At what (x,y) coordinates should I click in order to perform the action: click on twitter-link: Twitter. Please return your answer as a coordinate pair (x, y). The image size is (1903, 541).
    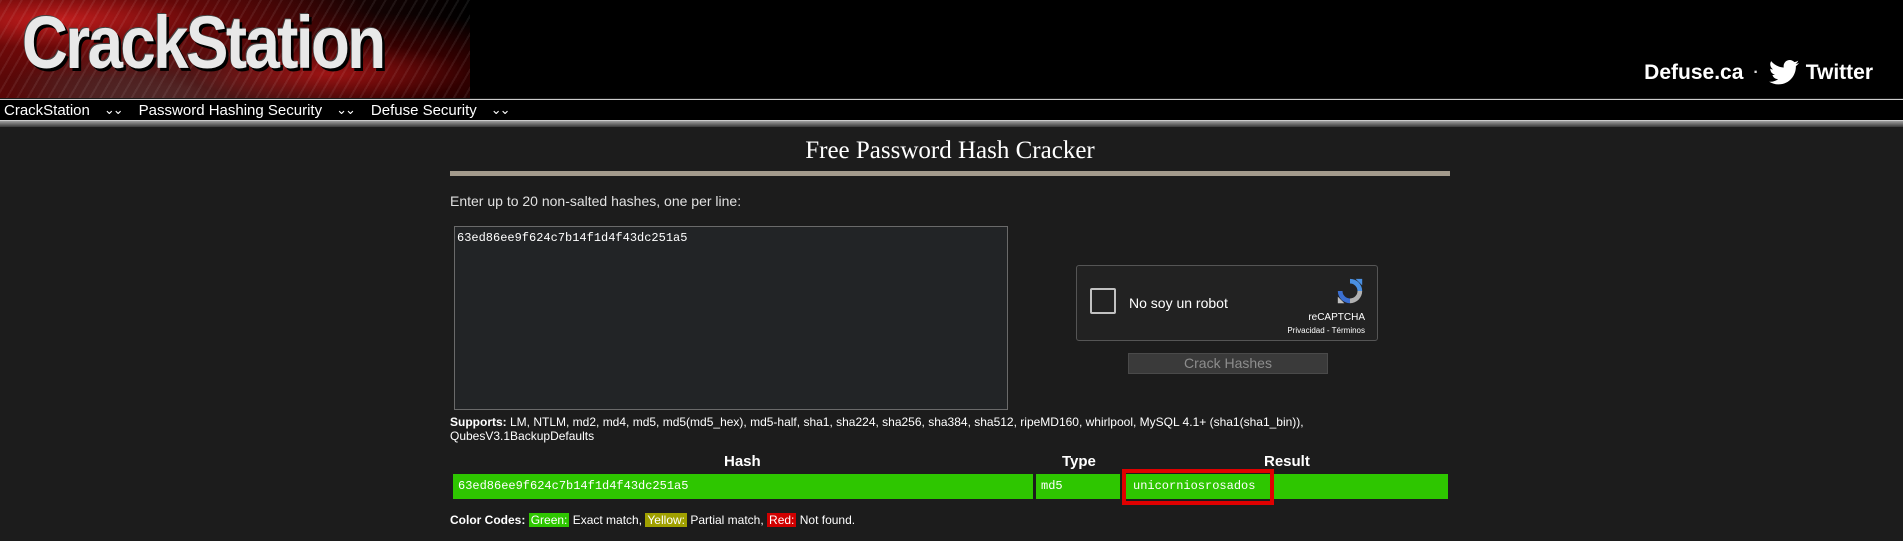
    Looking at the image, I should click on (1820, 72).